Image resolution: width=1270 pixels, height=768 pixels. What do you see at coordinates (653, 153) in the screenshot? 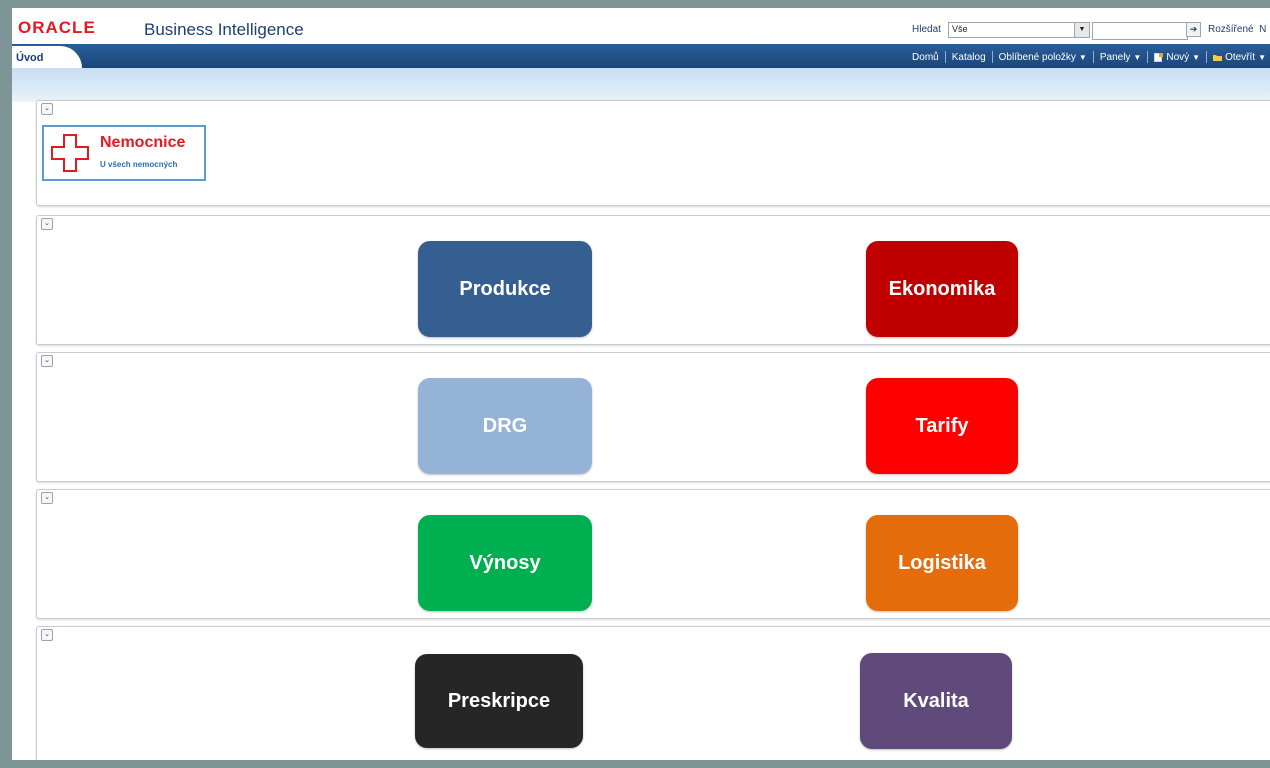
I see `dashboard-section-logo: ⌄ Nemocnice U všech nemocných` at bounding box center [653, 153].